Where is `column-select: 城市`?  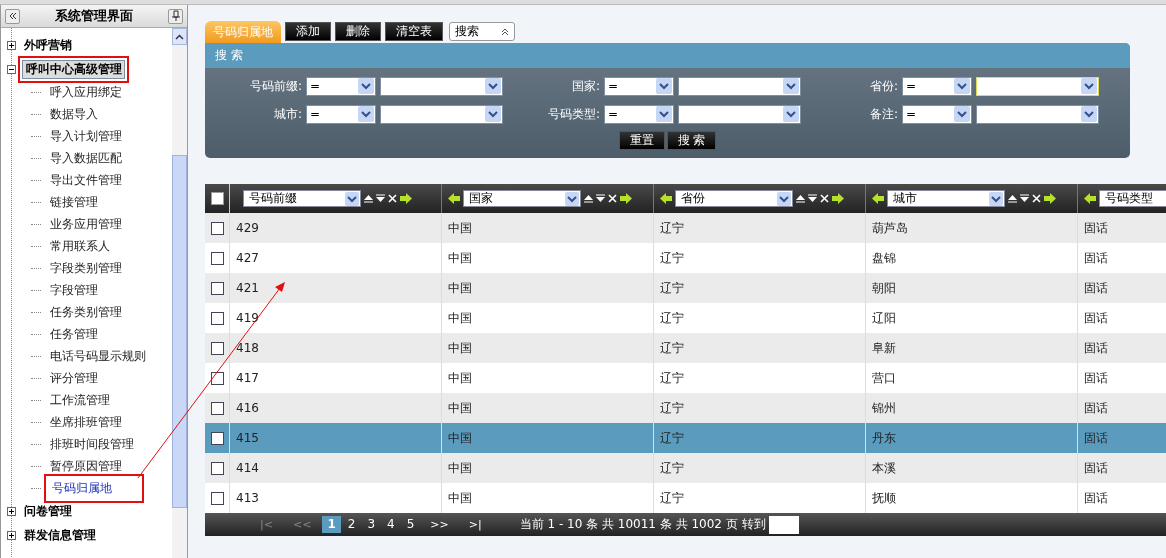 column-select: 城市 is located at coordinates (946, 198).